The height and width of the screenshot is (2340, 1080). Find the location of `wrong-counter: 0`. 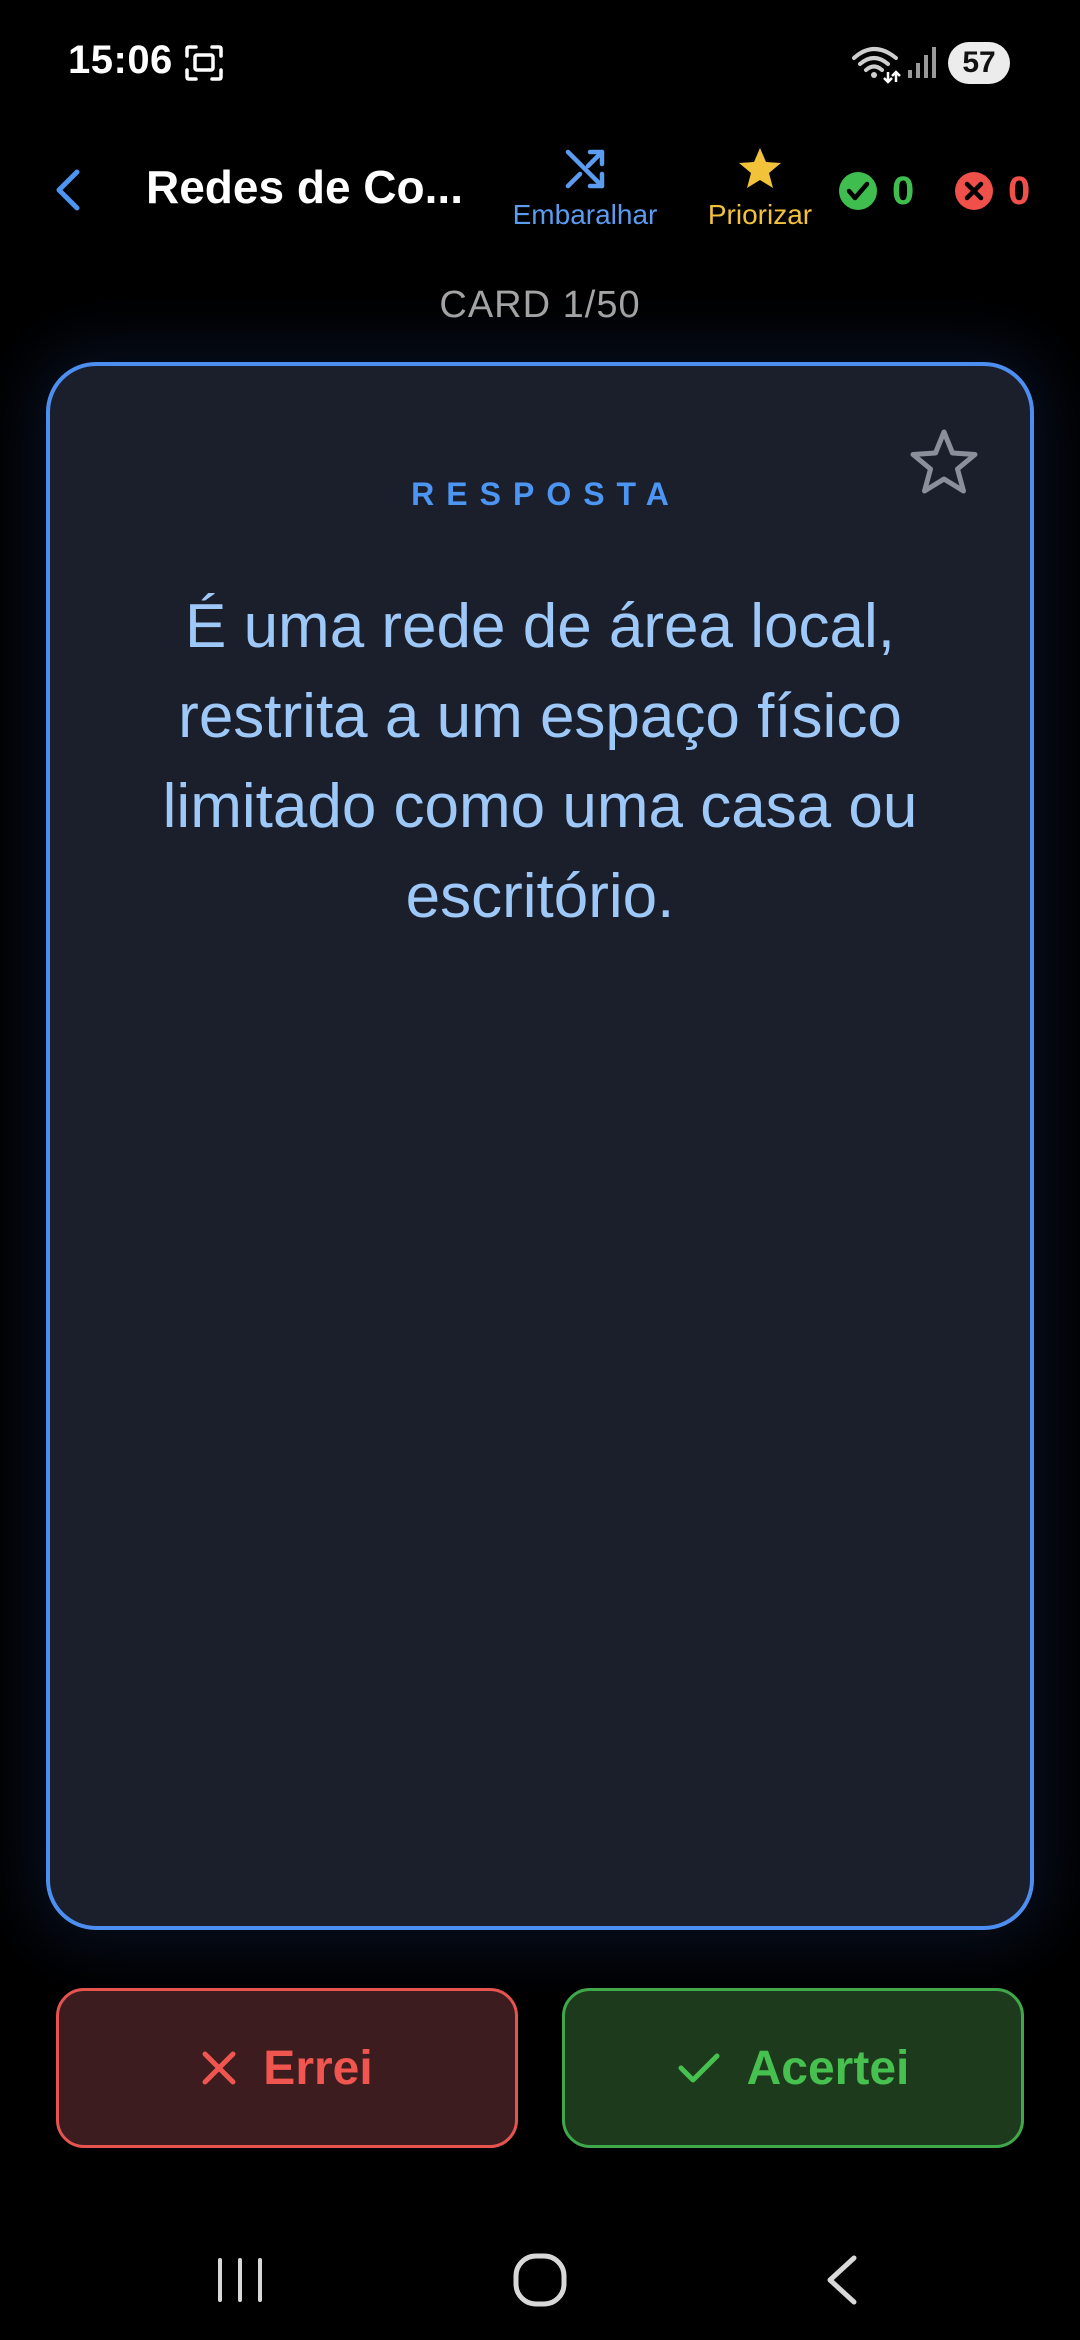

wrong-counter: 0 is located at coordinates (992, 191).